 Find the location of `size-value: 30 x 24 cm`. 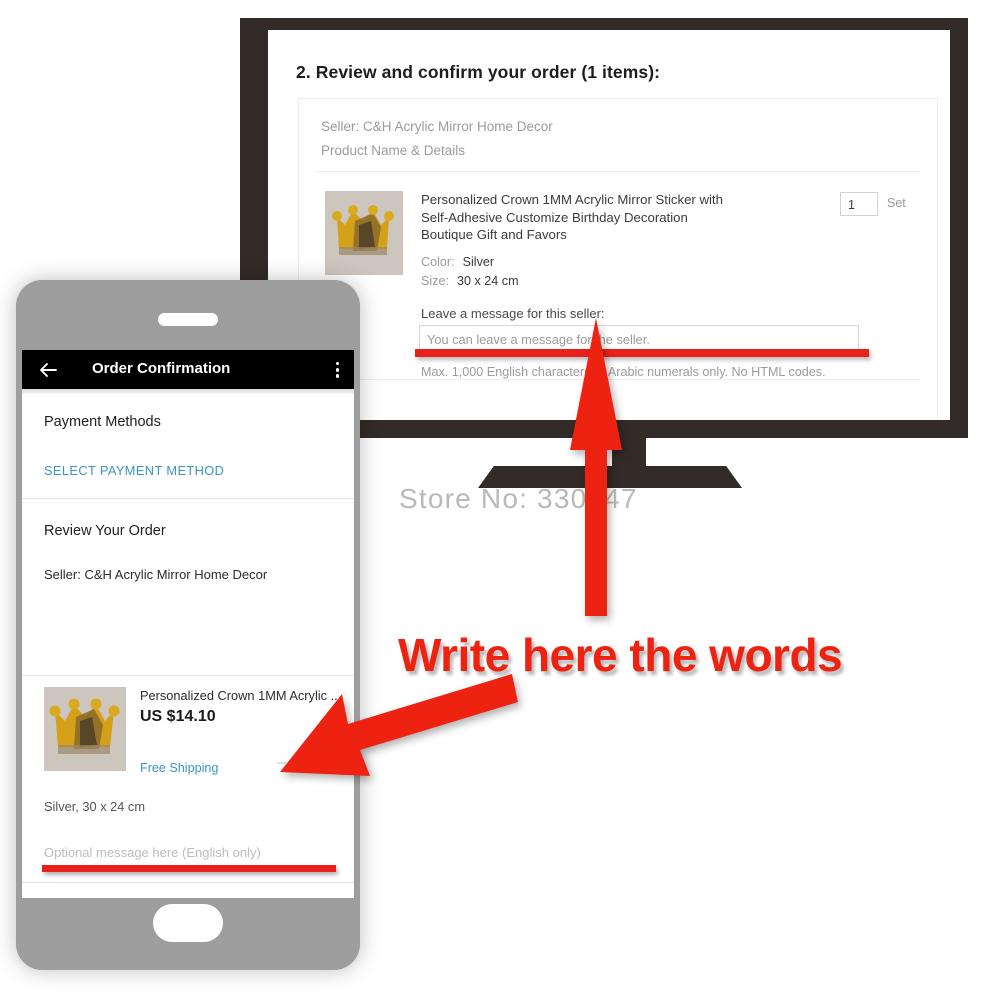

size-value: 30 x 24 cm is located at coordinates (488, 281).